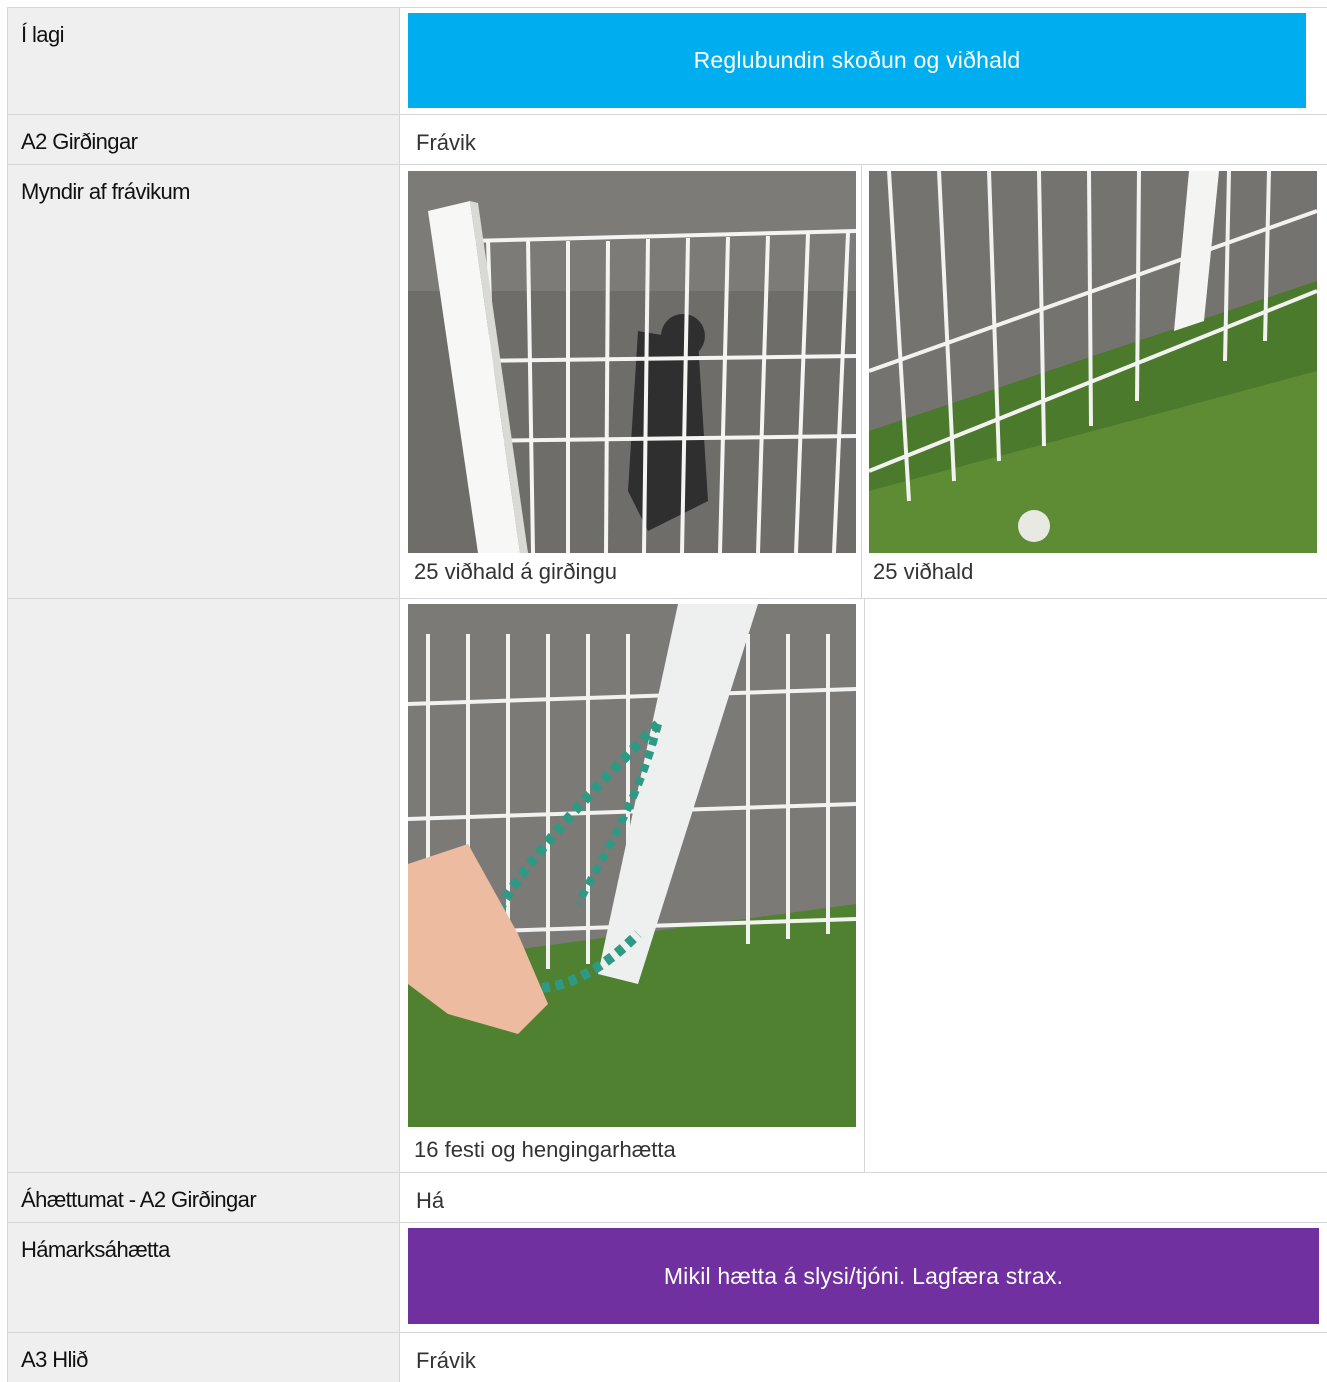 The image size is (1327, 1382). I want to click on photo-caption: 25 viðhald á girðingu, so click(516, 571).